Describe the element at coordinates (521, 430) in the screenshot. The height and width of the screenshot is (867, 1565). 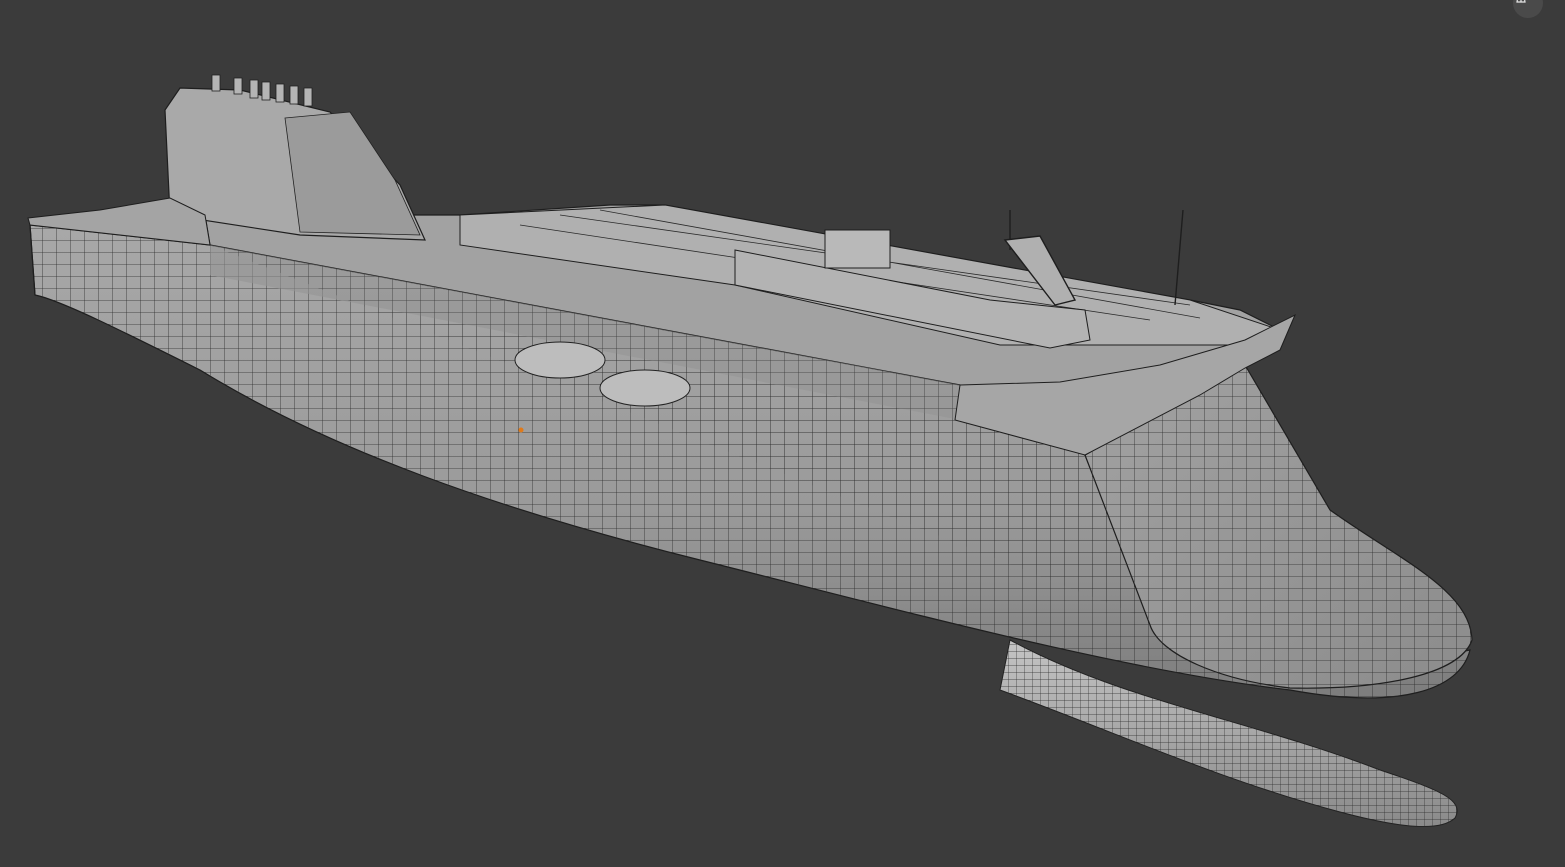
I see `object-origin` at that location.